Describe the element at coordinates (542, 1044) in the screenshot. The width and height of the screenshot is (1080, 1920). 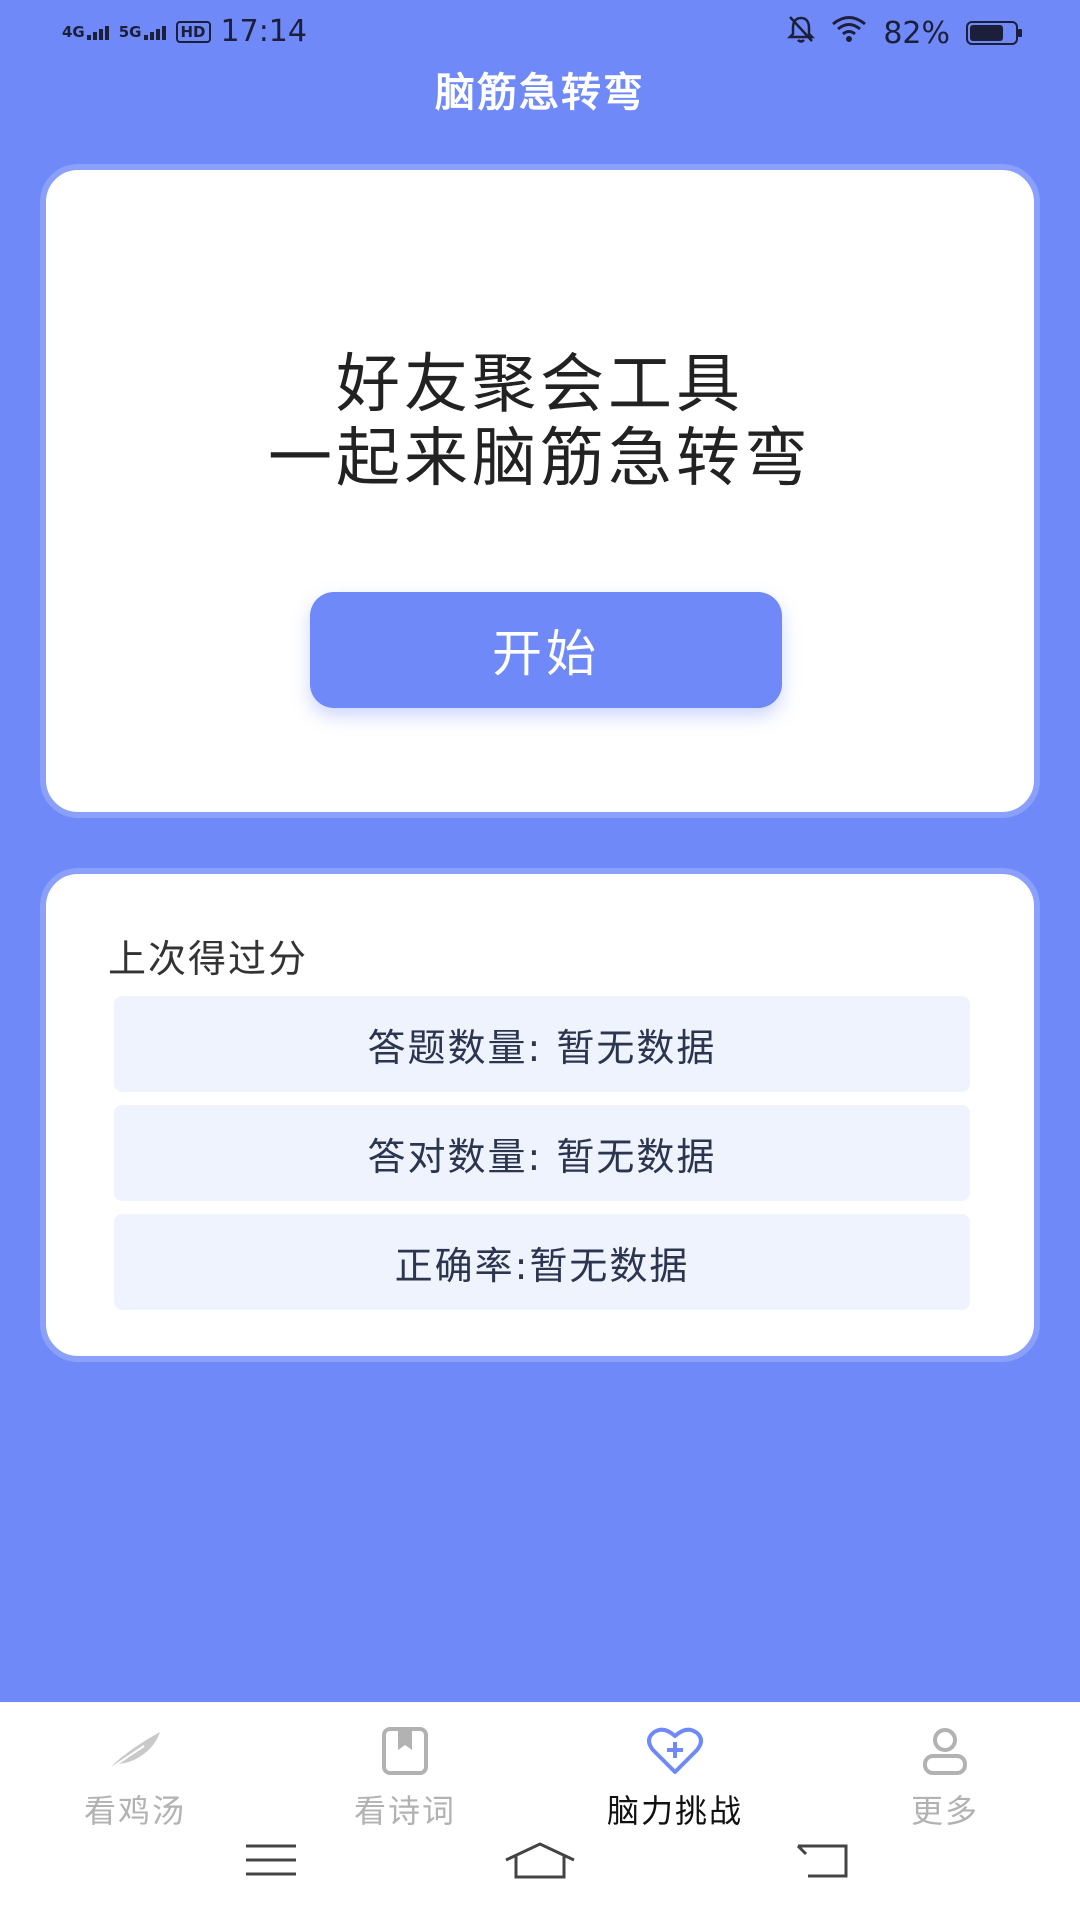
I see `score-row-answered: 答题数量: 暂无数据` at that location.